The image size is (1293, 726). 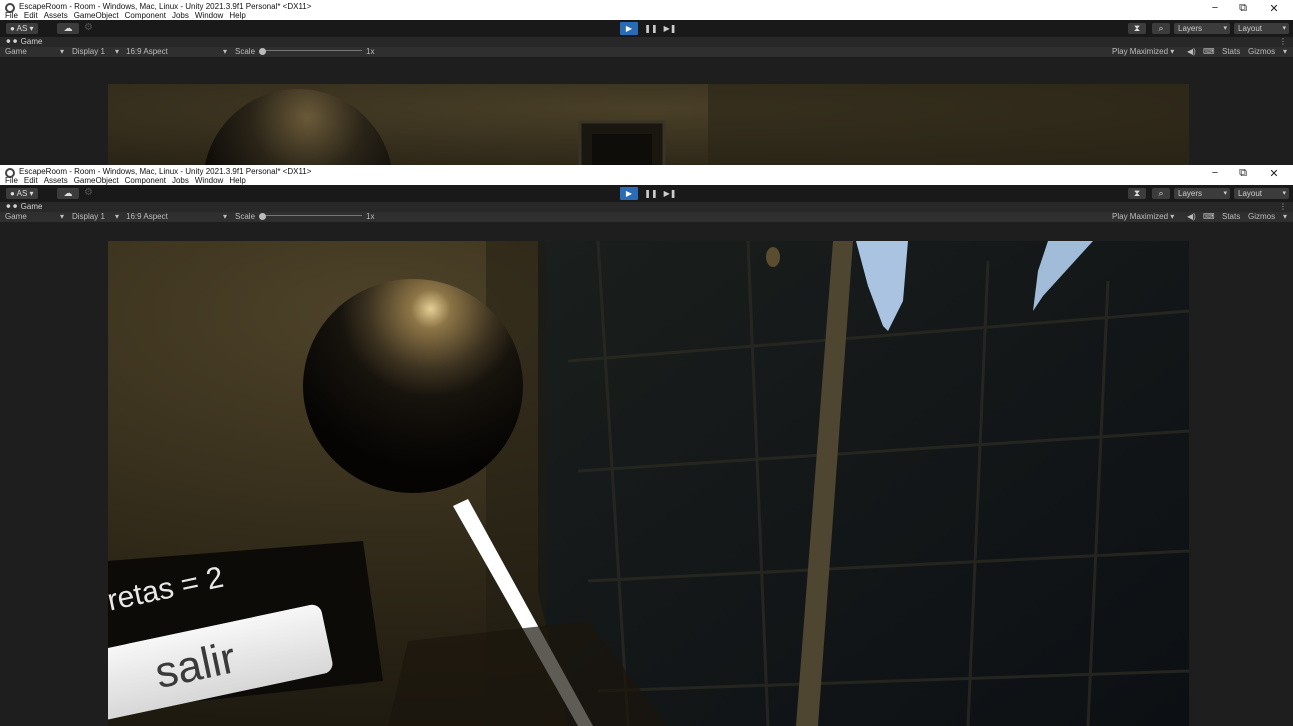 I want to click on game-viewport, so click(x=646, y=124).